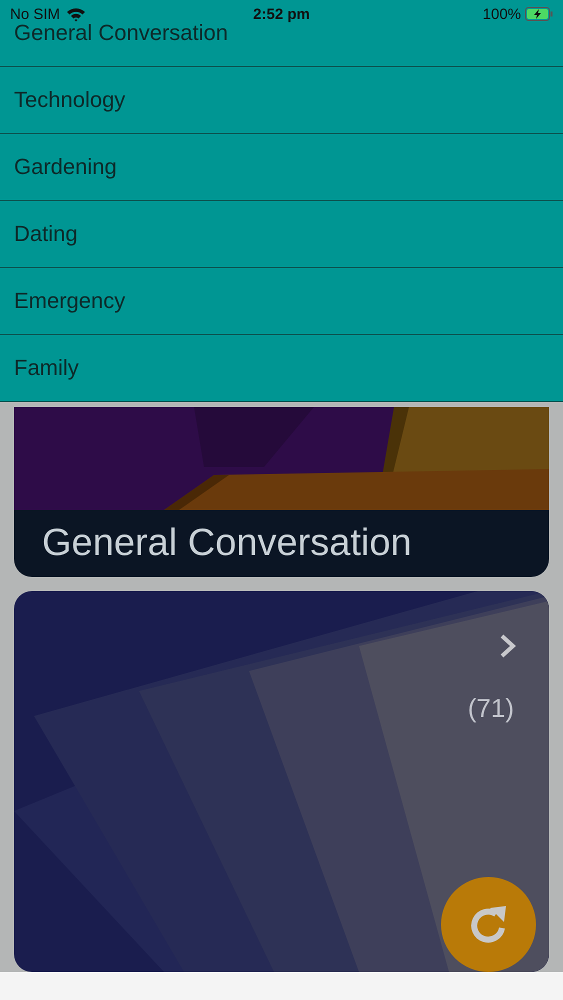 The width and height of the screenshot is (563, 1000). Describe the element at coordinates (35, 14) in the screenshot. I see `carrier: No SIM` at that location.